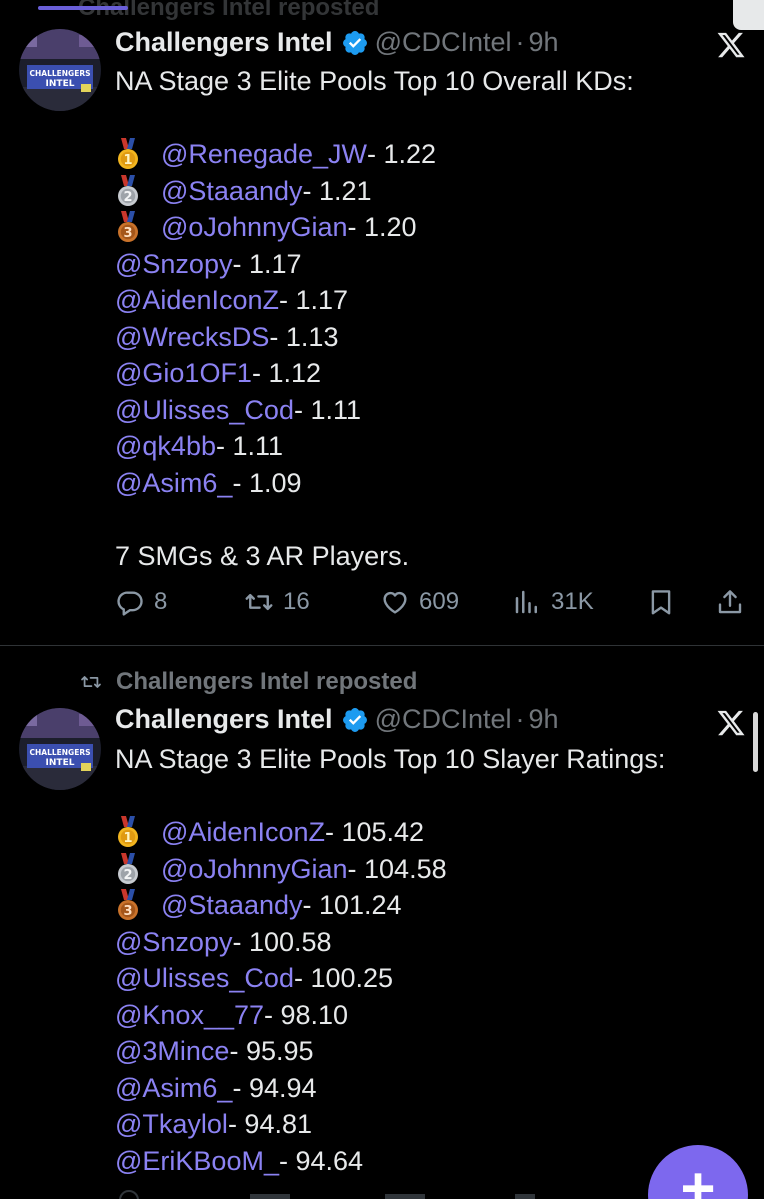 The width and height of the screenshot is (764, 1199). I want to click on mention-link: @WrecksDS, so click(192, 337).